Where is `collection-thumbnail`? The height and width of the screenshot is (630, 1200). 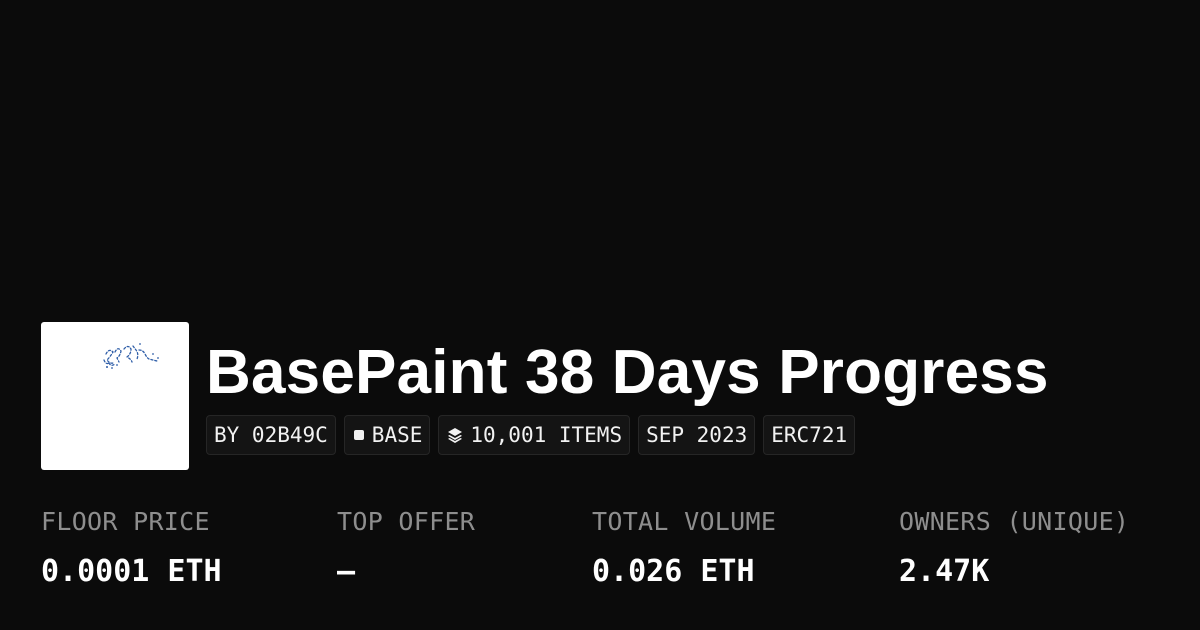
collection-thumbnail is located at coordinates (115, 396).